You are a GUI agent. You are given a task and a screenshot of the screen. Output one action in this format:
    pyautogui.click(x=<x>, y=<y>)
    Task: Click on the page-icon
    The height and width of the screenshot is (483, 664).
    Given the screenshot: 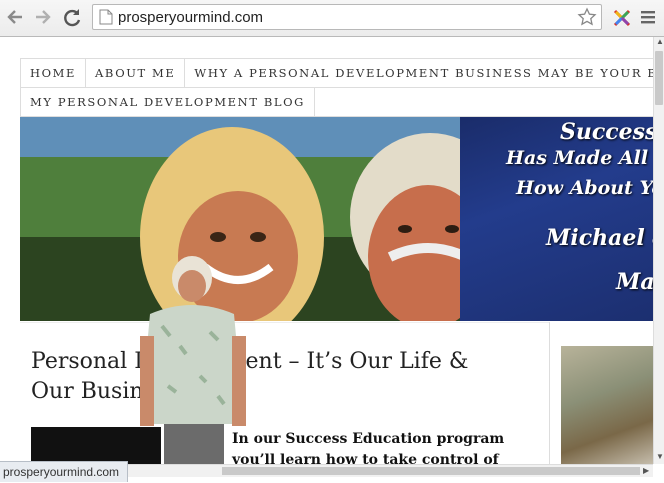 What is the action you would take?
    pyautogui.click(x=106, y=17)
    